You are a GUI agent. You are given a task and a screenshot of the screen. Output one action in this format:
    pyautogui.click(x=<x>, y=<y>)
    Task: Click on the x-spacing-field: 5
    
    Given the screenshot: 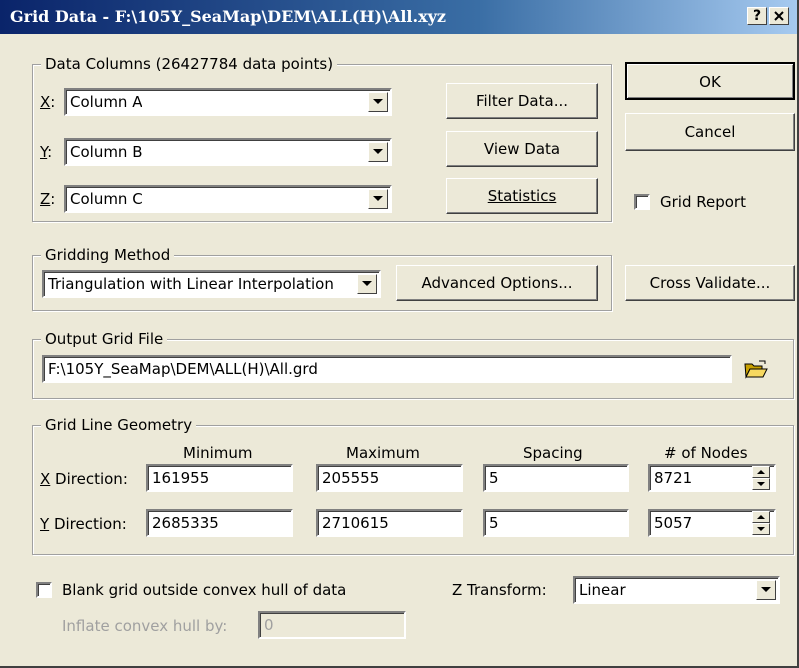 What is the action you would take?
    pyautogui.click(x=556, y=478)
    